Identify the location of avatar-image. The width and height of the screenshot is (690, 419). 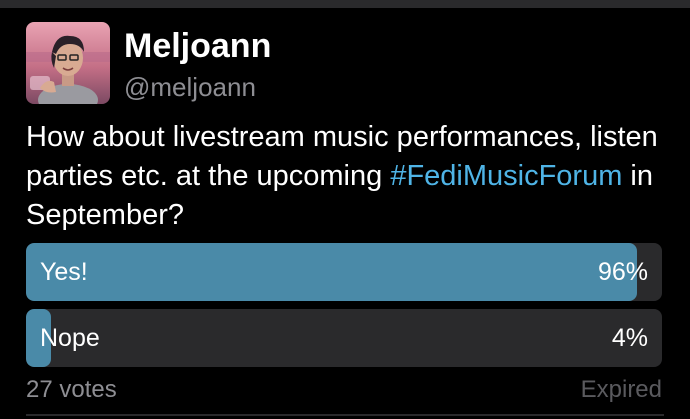
(68, 63).